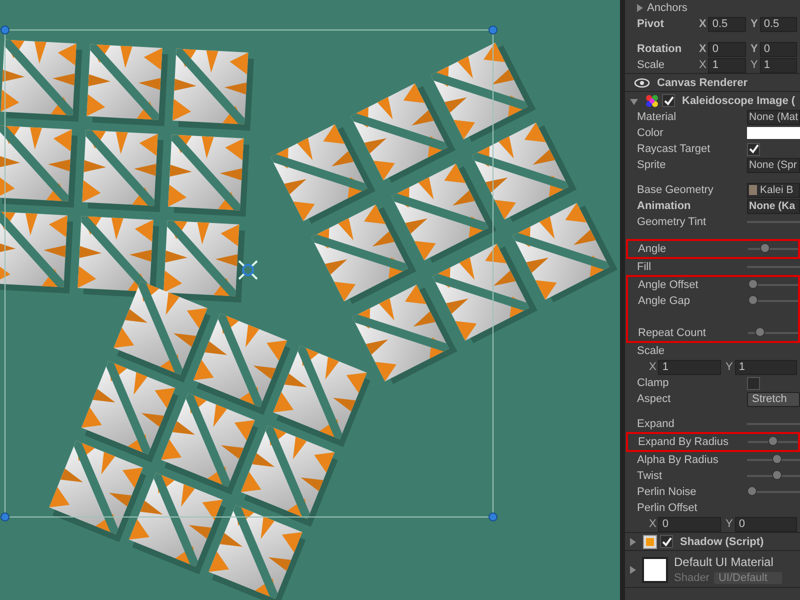 The image size is (800, 600). I want to click on field-label: Expand By Radius, so click(684, 442).